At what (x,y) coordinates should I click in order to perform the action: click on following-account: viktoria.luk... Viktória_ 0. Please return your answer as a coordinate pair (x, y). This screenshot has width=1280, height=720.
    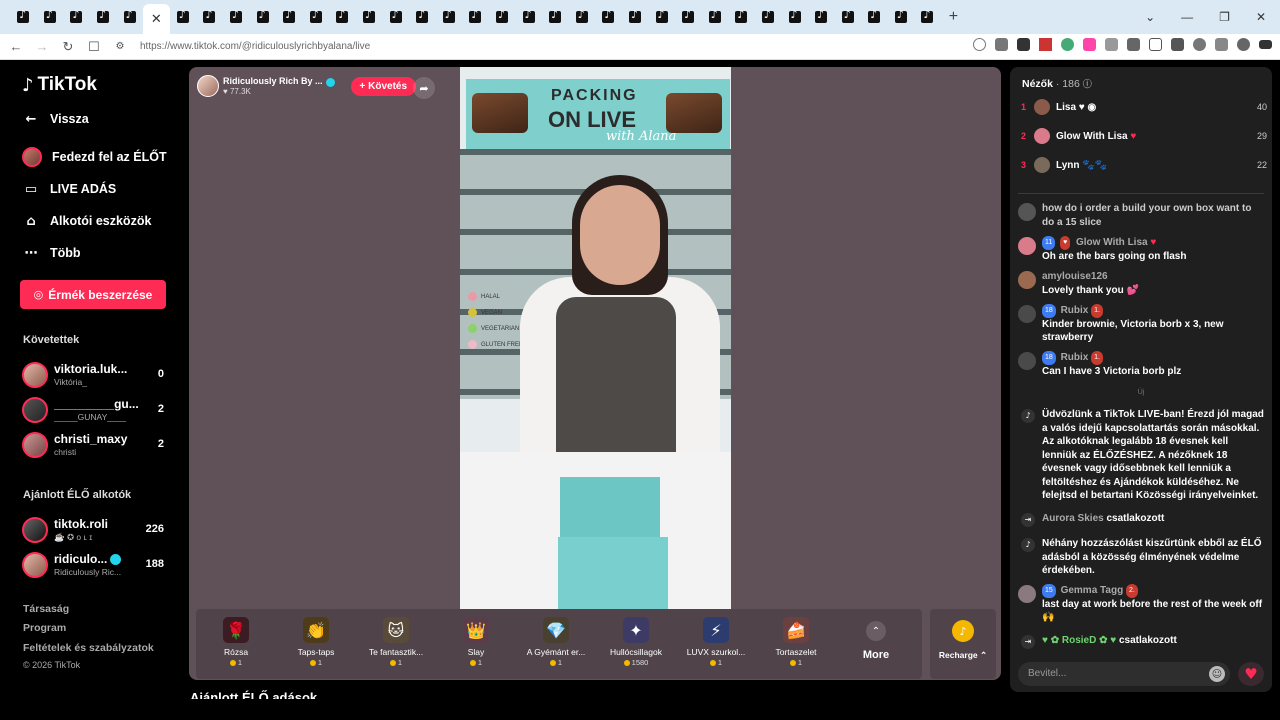
    Looking at the image, I should click on (93, 375).